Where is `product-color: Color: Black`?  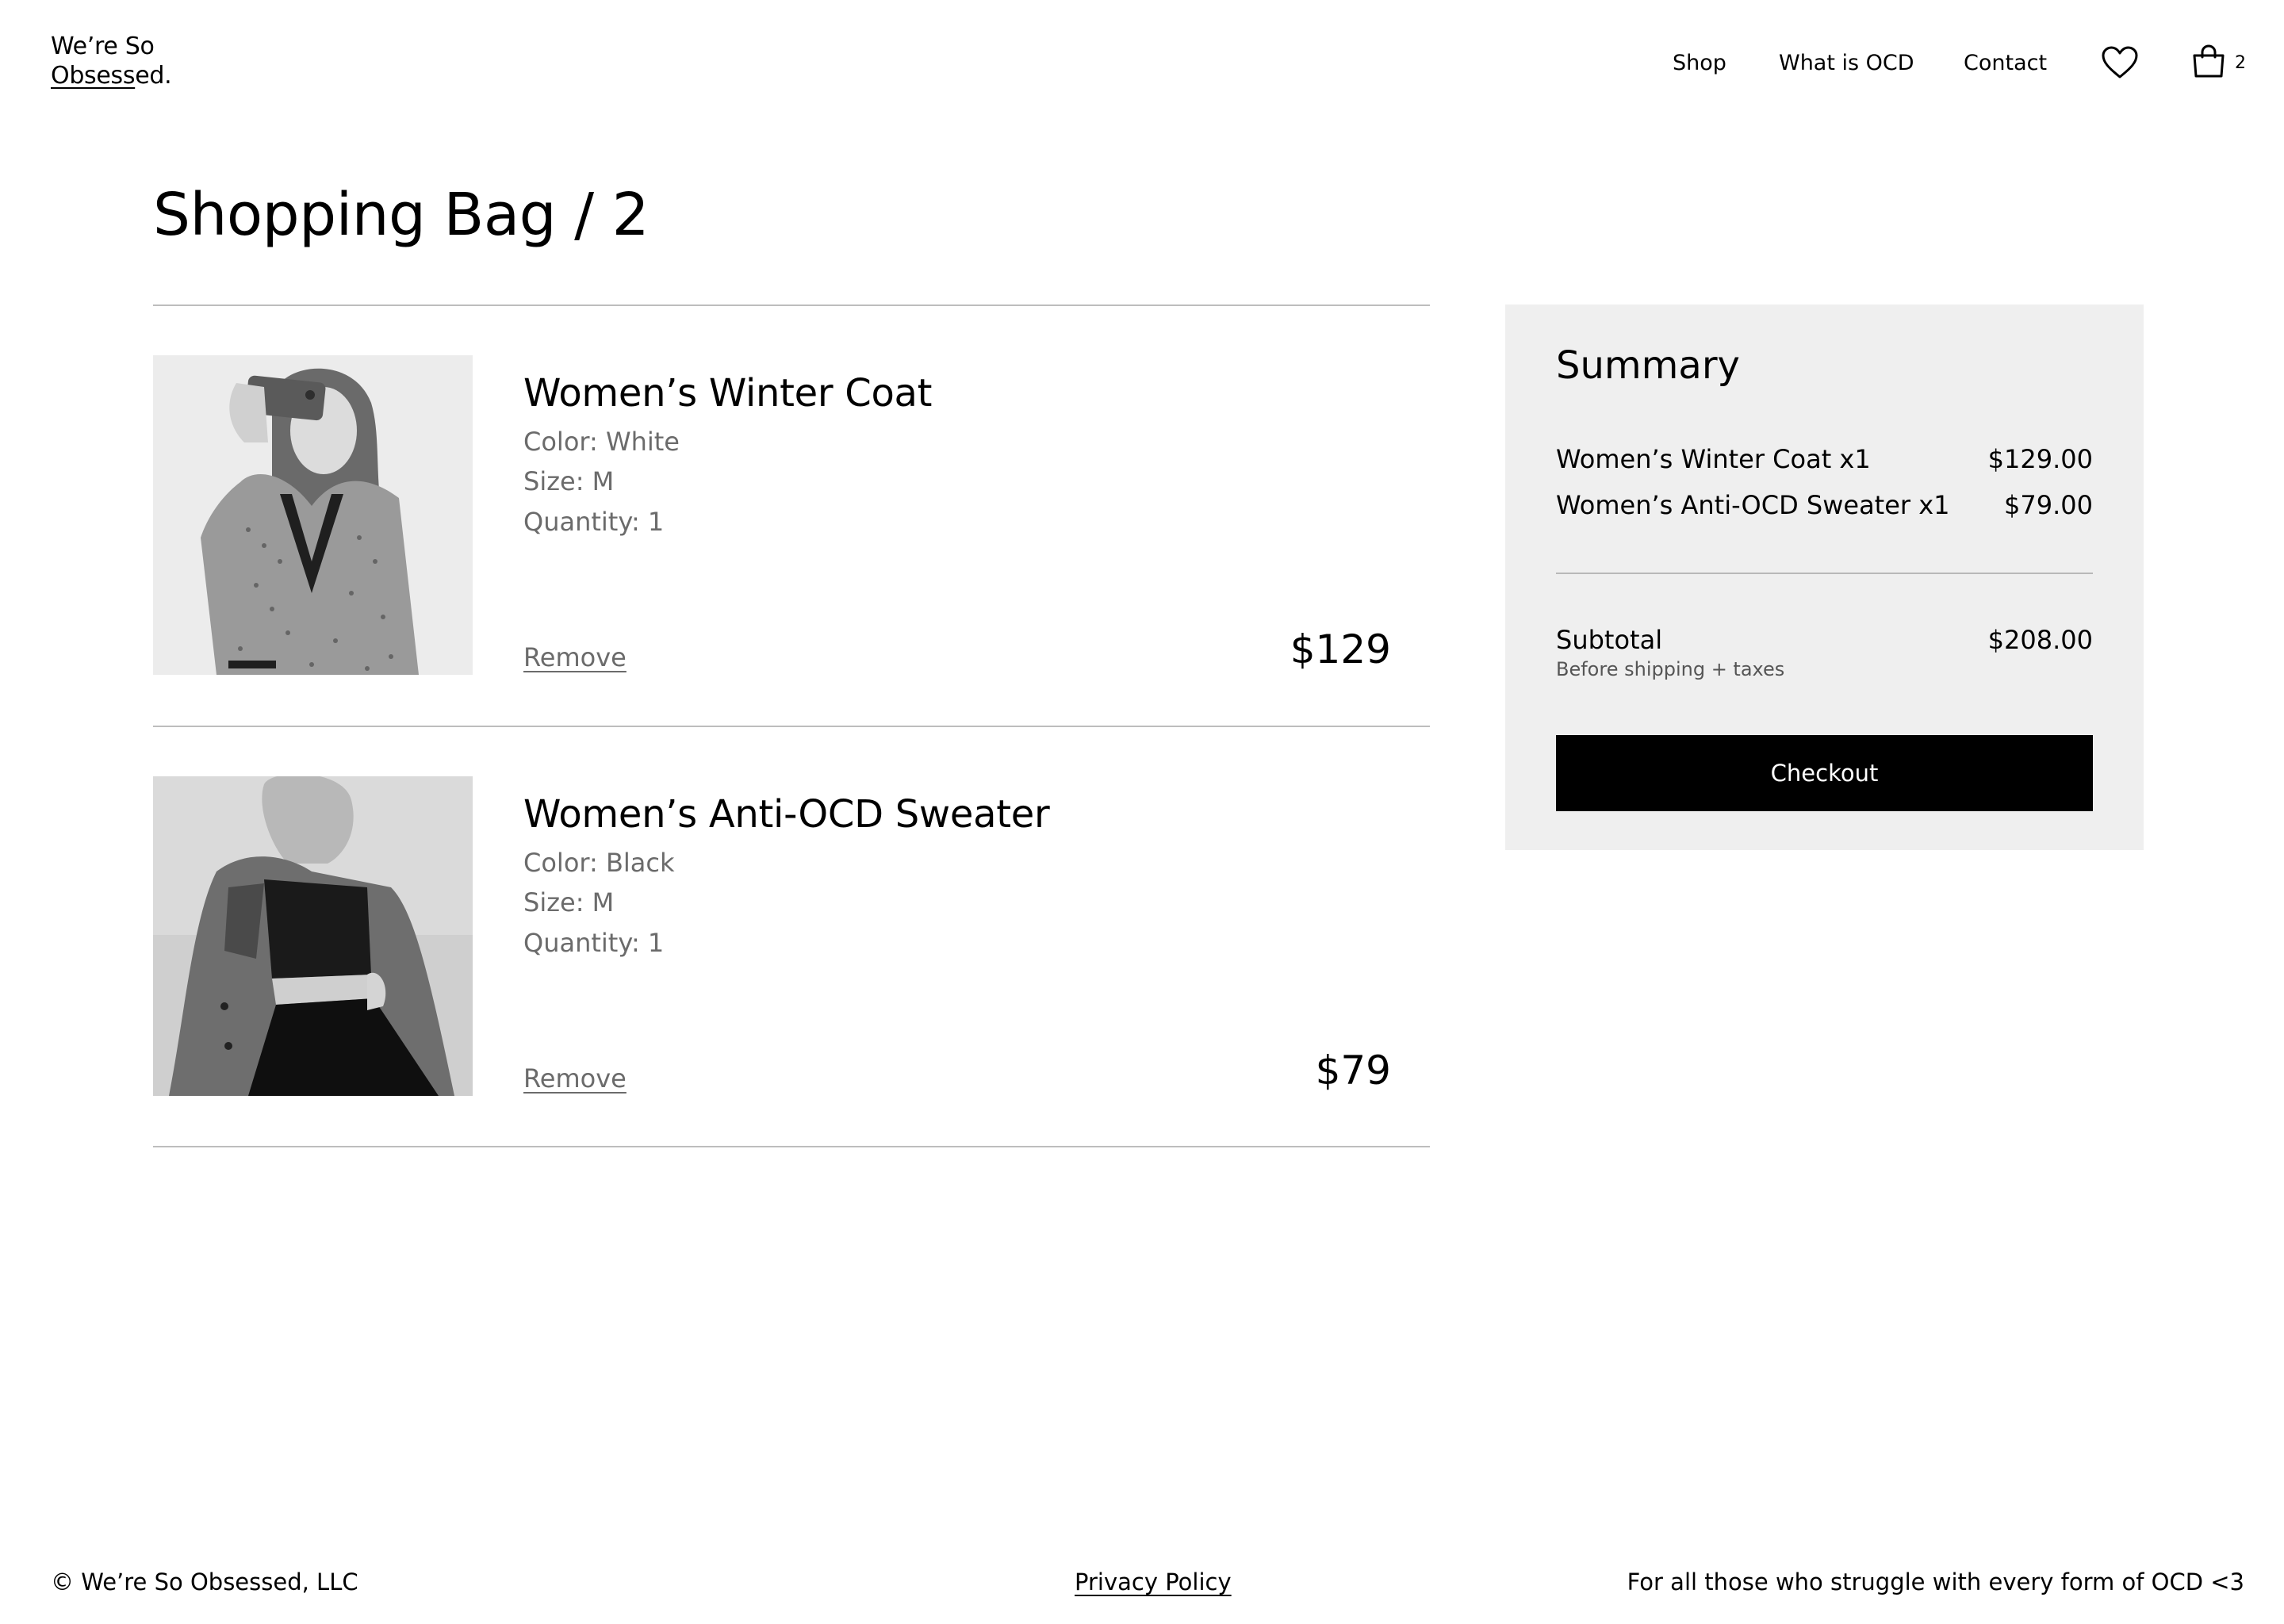 product-color: Color: Black is located at coordinates (599, 863).